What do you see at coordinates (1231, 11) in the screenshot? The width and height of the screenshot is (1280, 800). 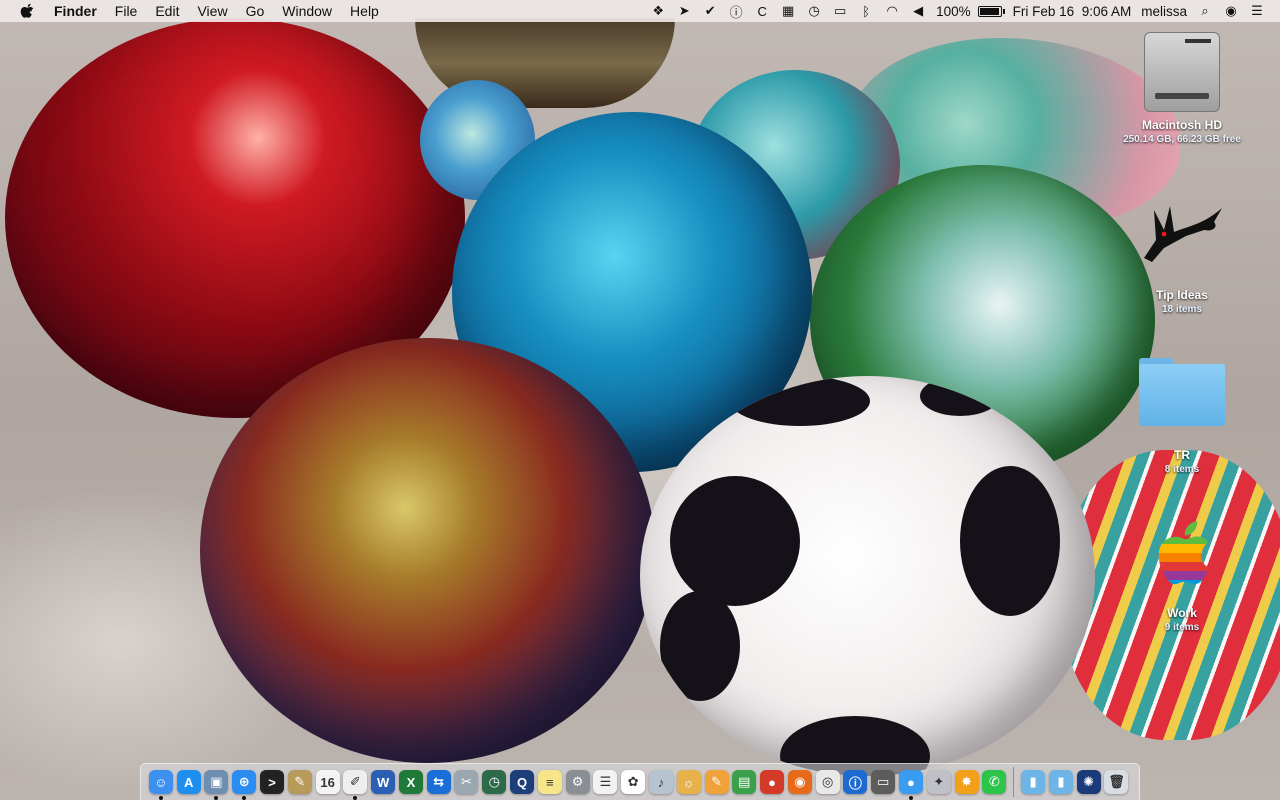 I see `siri-icon: ◉` at bounding box center [1231, 11].